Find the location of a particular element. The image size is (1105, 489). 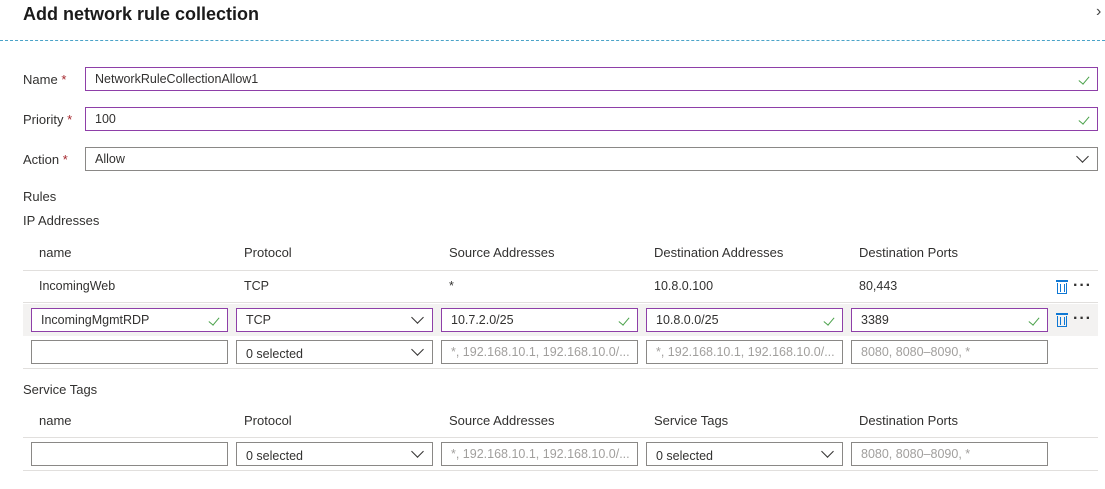

service-tags-dropdown: 0 selected is located at coordinates (744, 454).